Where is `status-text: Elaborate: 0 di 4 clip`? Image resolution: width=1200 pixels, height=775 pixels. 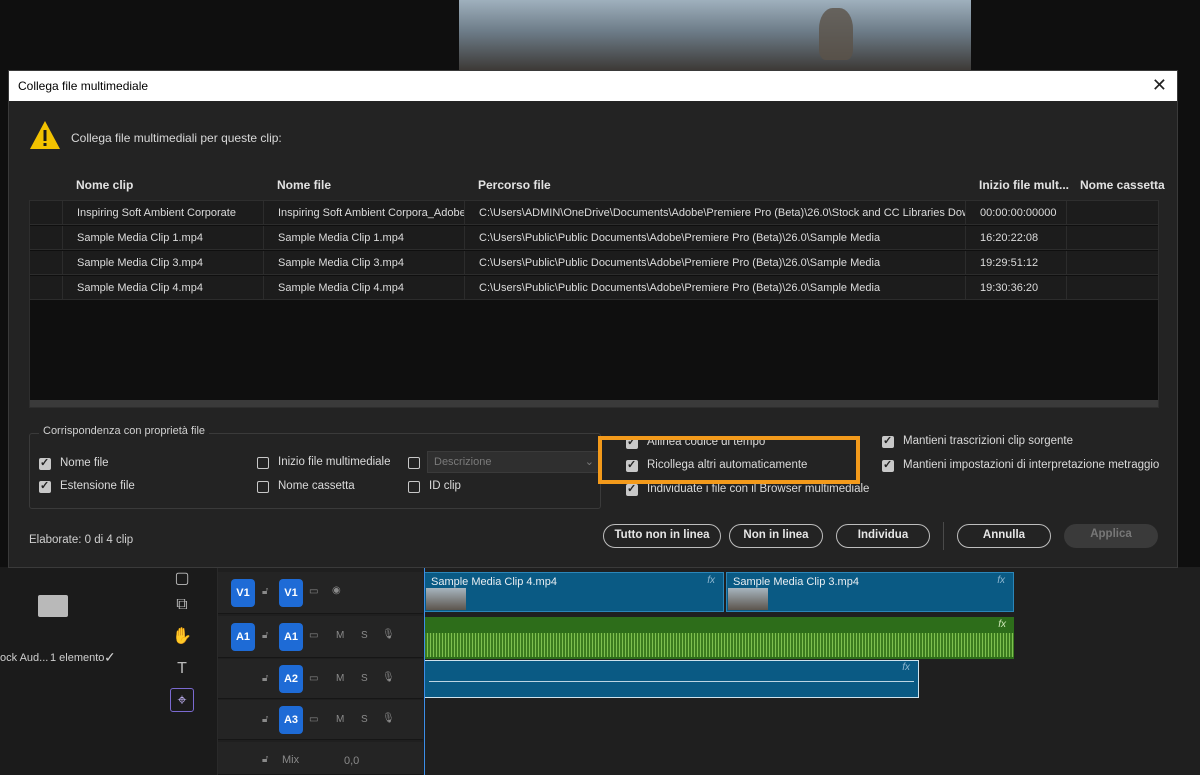
status-text: Elaborate: 0 di 4 clip is located at coordinates (81, 540).